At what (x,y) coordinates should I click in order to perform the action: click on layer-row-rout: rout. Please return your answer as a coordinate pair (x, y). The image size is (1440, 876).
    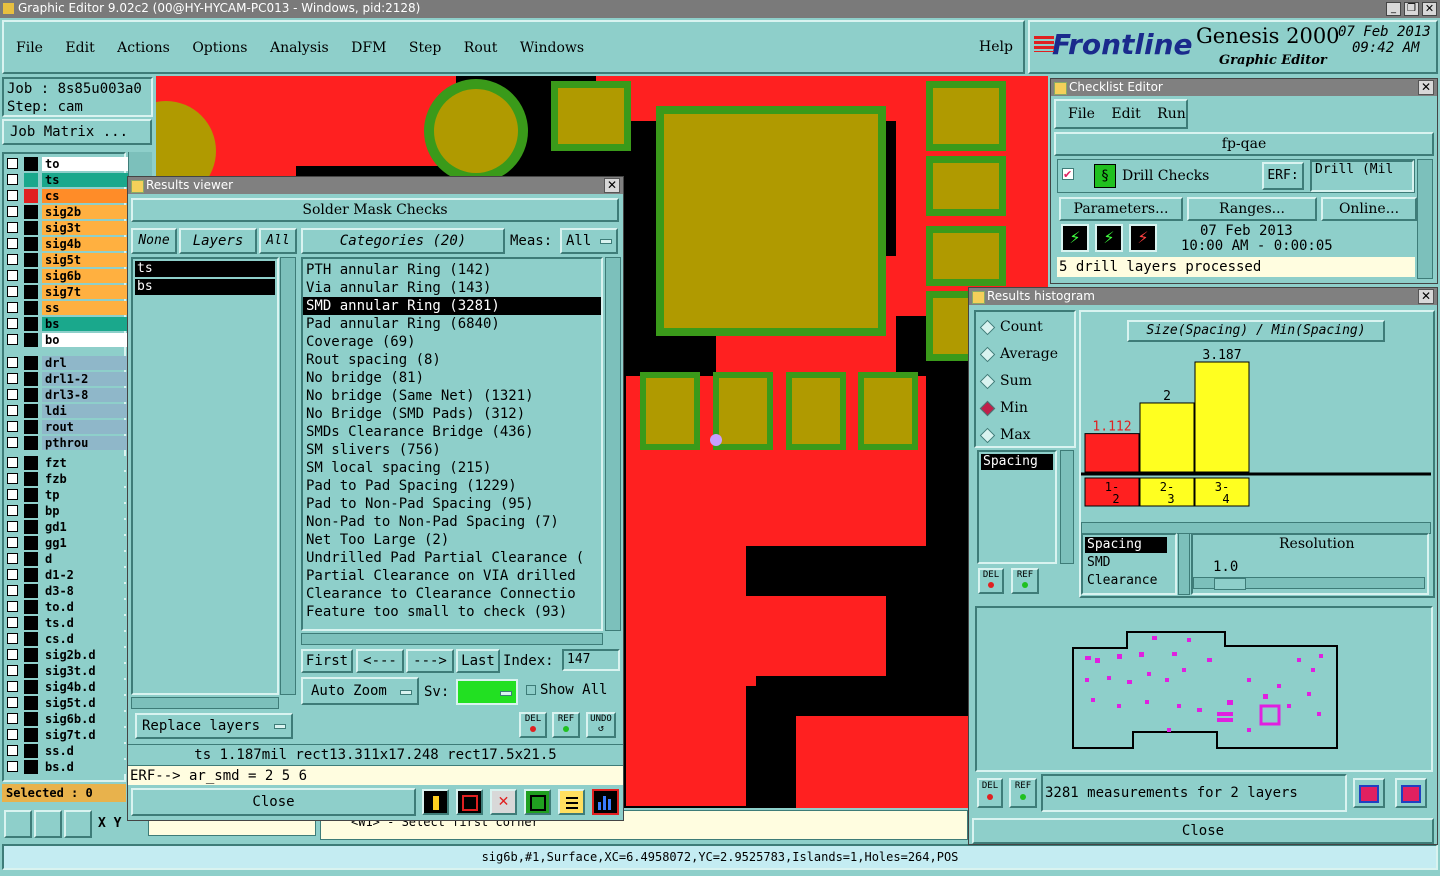
    Looking at the image, I should click on (66, 427).